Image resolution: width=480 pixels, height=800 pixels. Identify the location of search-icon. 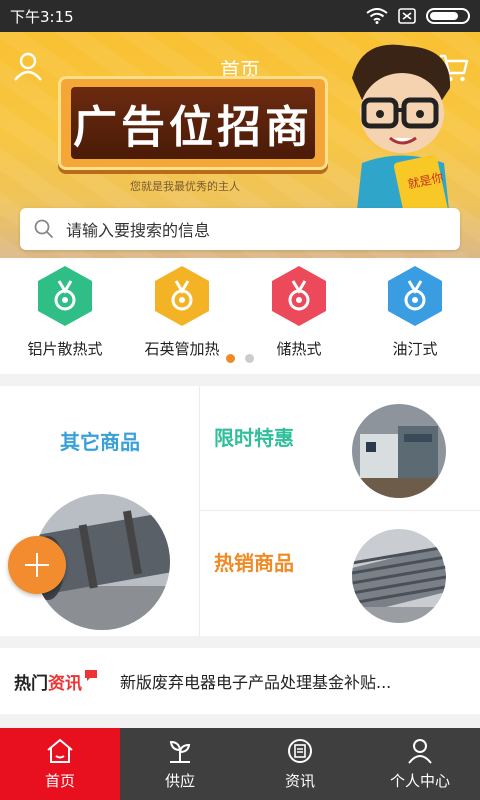
(44, 229).